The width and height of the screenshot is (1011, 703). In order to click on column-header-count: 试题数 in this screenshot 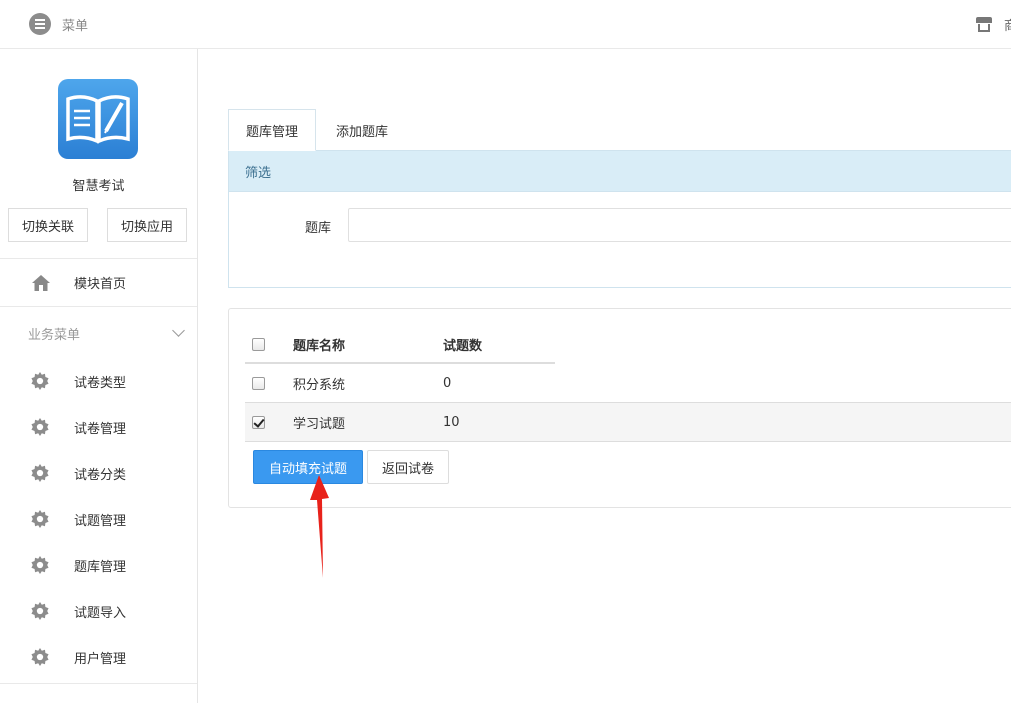, I will do `click(463, 346)`.